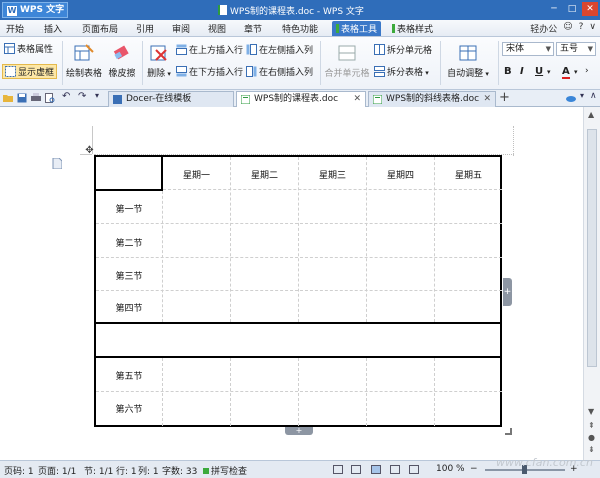  I want to click on add-row-button: +, so click(299, 431).